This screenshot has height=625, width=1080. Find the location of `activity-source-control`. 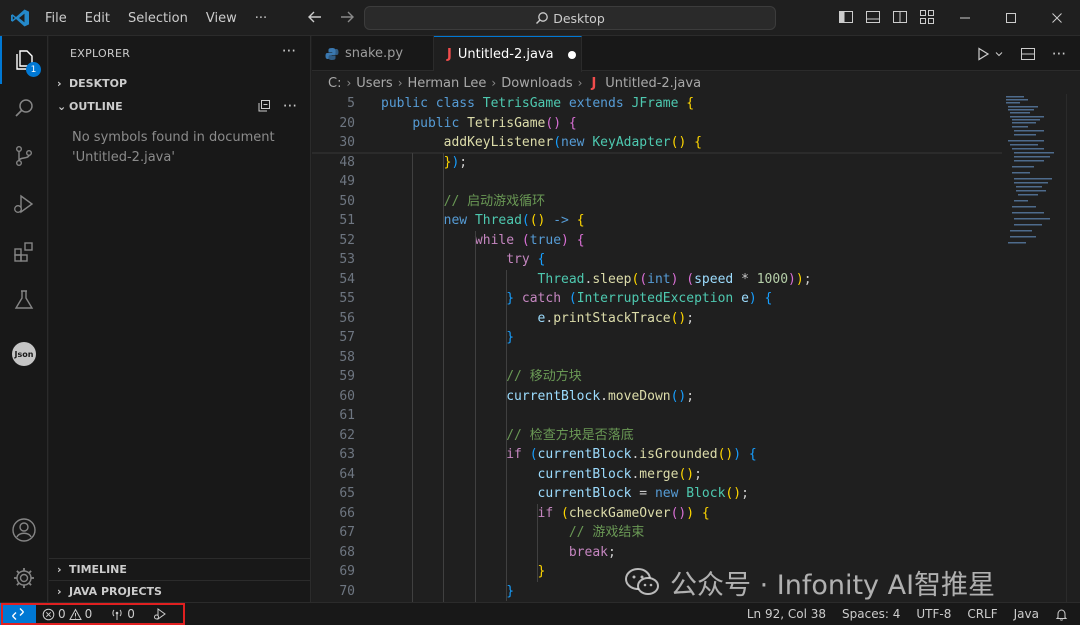

activity-source-control is located at coordinates (24, 156).